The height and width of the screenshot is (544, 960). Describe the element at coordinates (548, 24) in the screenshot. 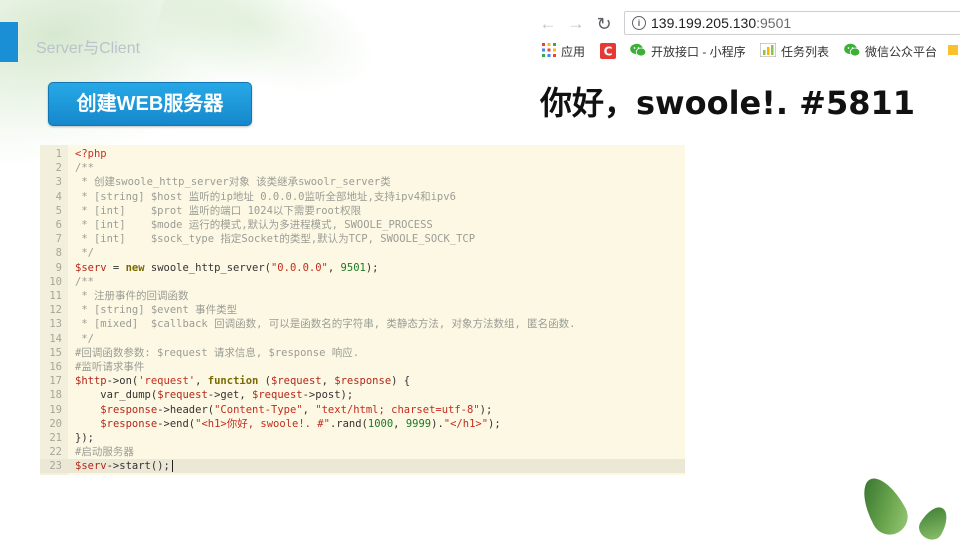

I see `back-arrow-icon: ←` at that location.